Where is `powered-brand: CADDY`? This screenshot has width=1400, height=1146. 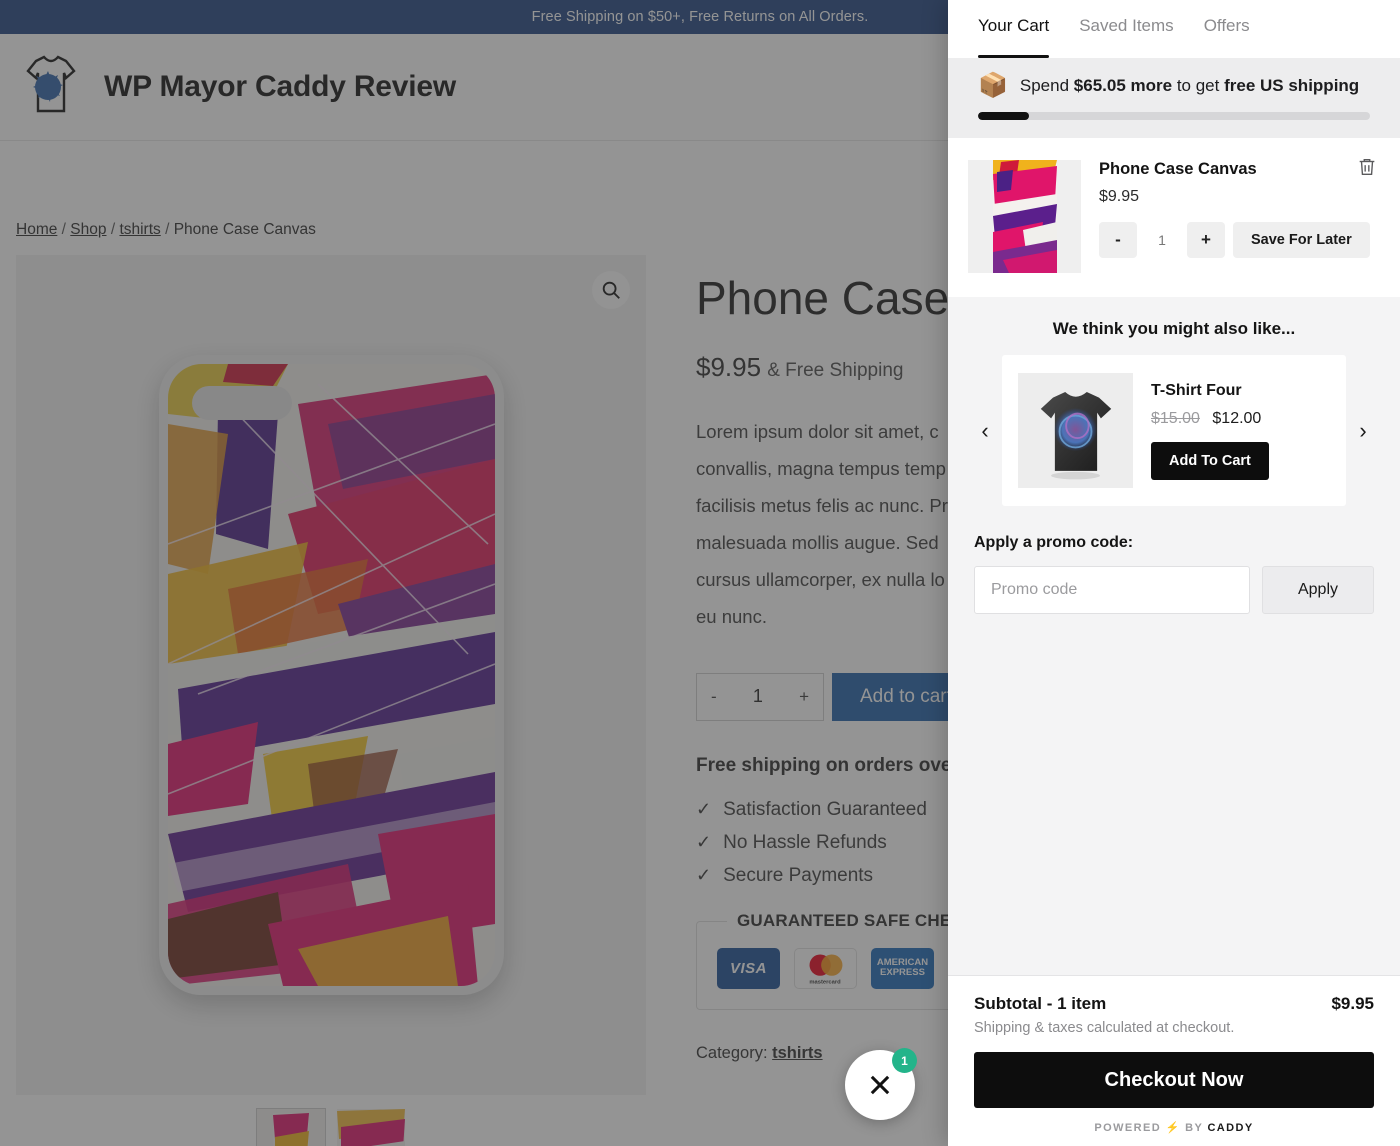 powered-brand: CADDY is located at coordinates (1230, 1128).